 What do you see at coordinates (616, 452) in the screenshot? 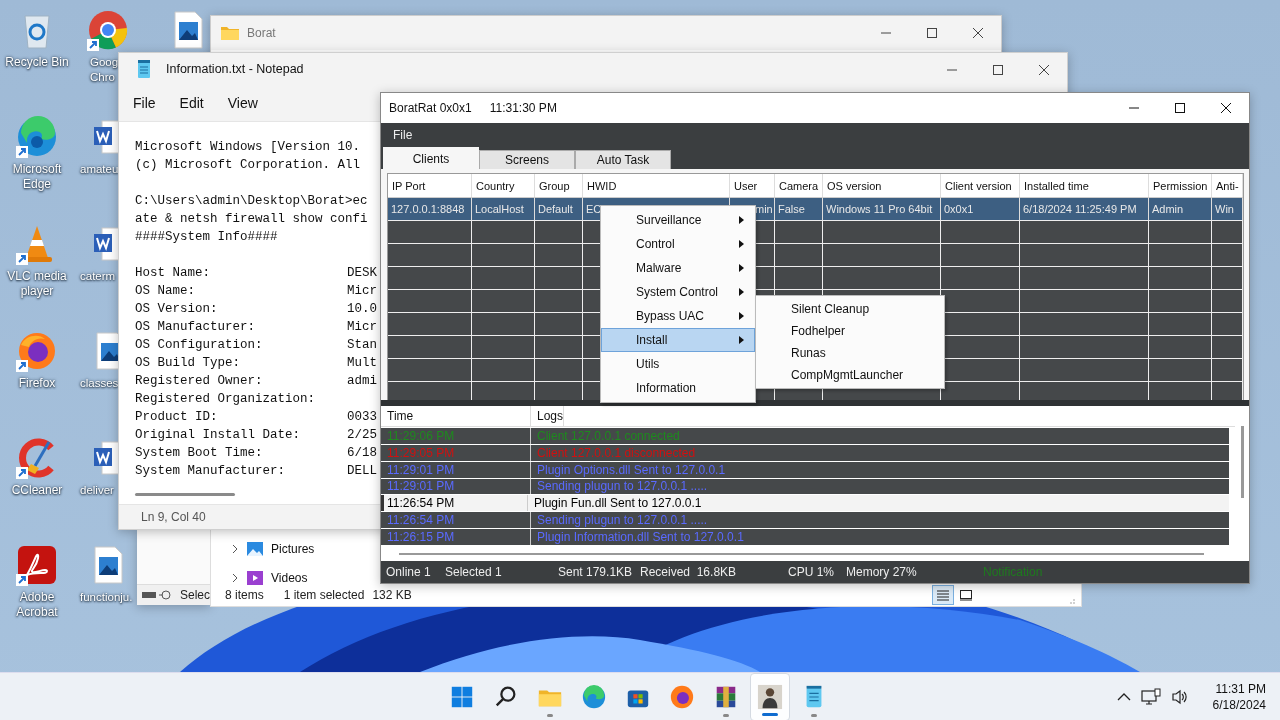
I see `log-message: Client 127.0.0.1 disconnected` at bounding box center [616, 452].